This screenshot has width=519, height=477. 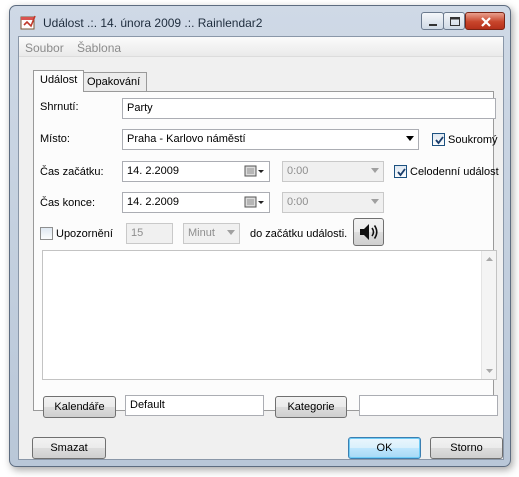 What do you see at coordinates (196, 171) in the screenshot?
I see `start-date-picker: 14. 2.2009` at bounding box center [196, 171].